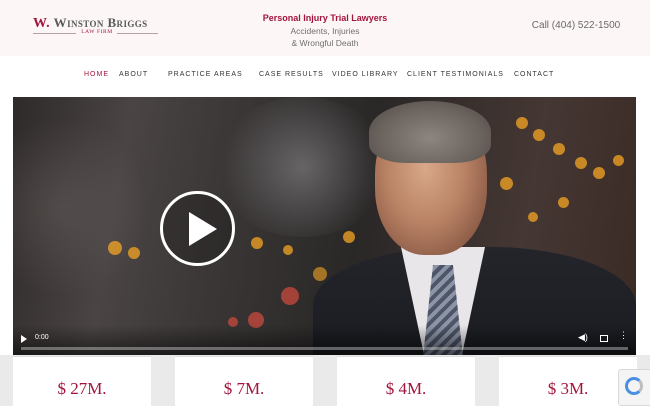 This screenshot has width=650, height=406. What do you see at coordinates (42, 337) in the screenshot?
I see `video-time: 0:00` at bounding box center [42, 337].